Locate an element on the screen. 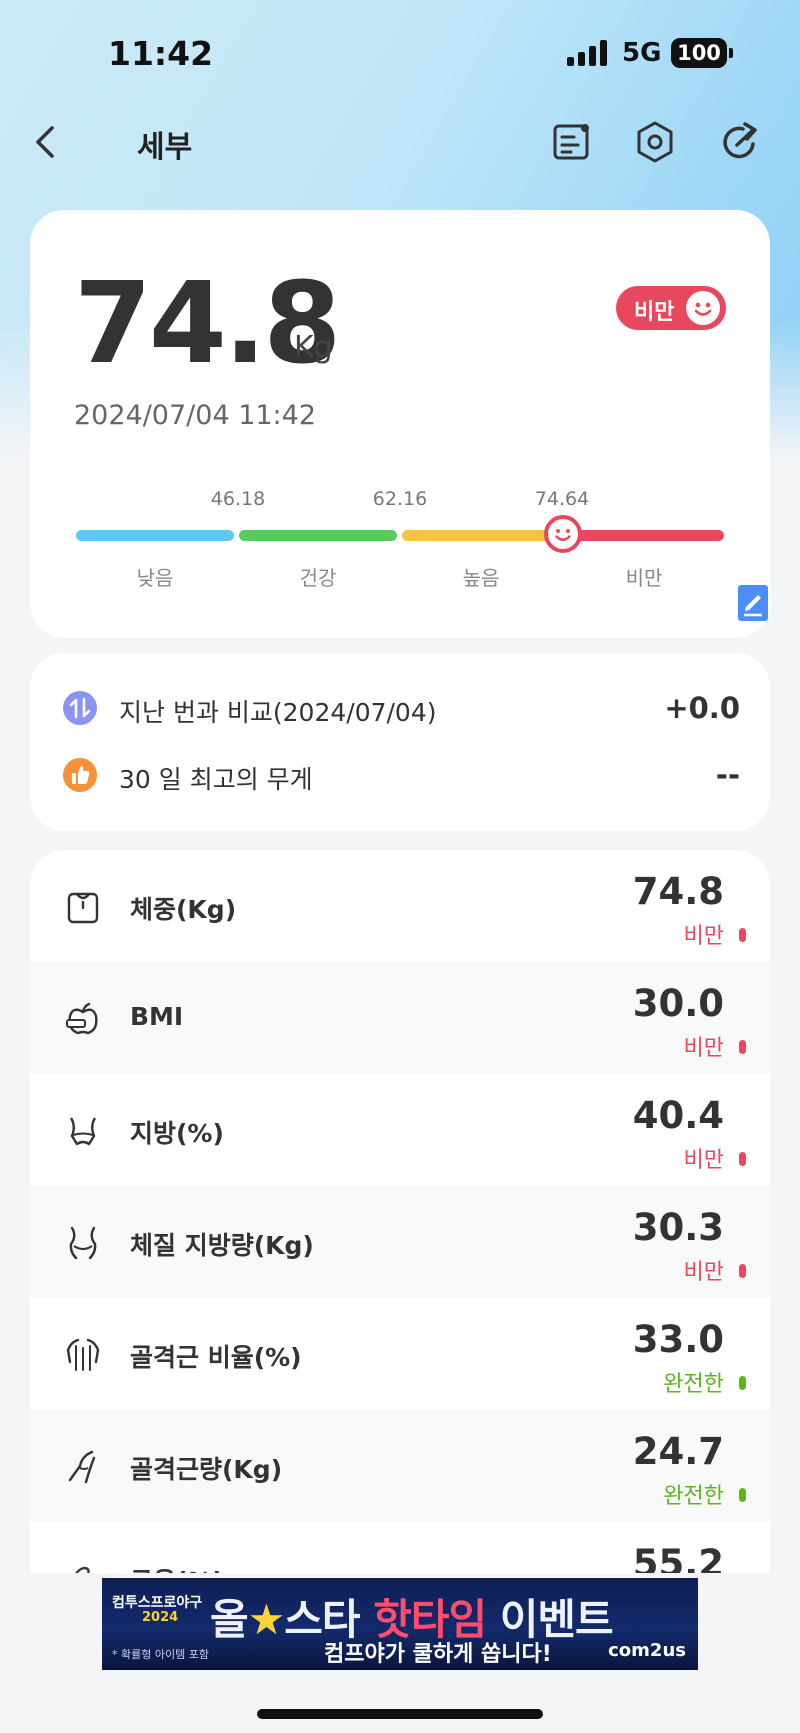 This screenshot has width=800, height=1733. gear-icon is located at coordinates (655, 142).